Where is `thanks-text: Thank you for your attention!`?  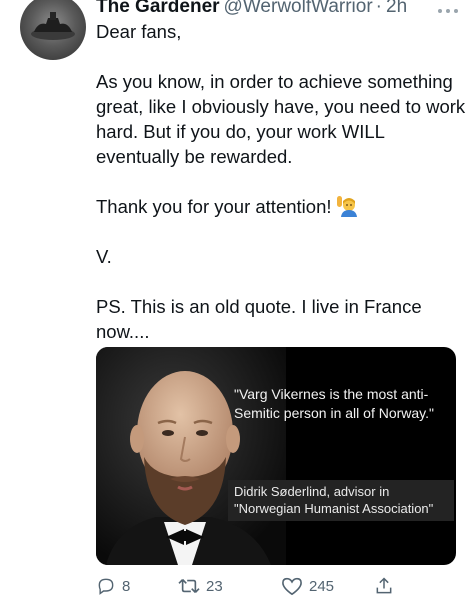 thanks-text: Thank you for your attention! is located at coordinates (214, 206).